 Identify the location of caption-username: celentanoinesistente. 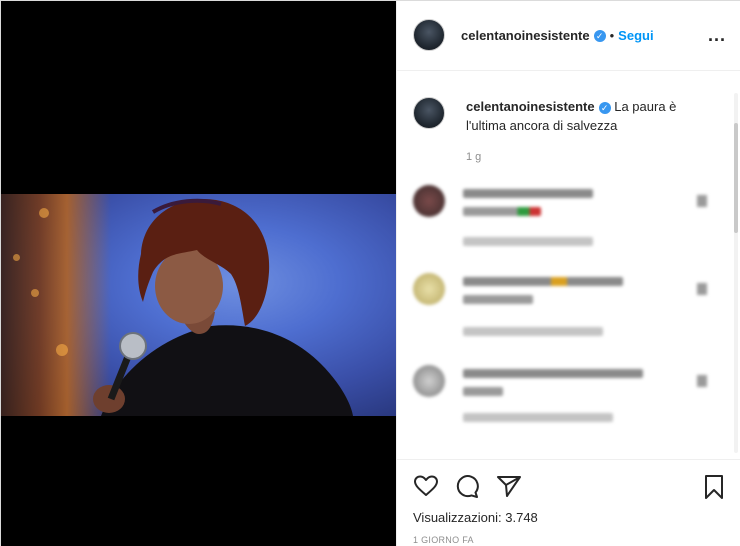
(530, 106).